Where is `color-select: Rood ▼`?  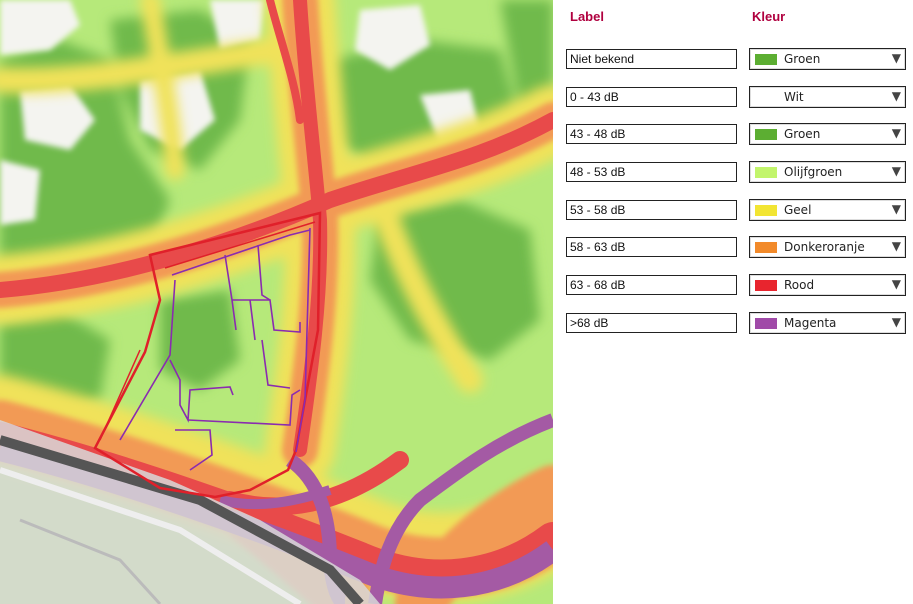 color-select: Rood ▼ is located at coordinates (827, 285).